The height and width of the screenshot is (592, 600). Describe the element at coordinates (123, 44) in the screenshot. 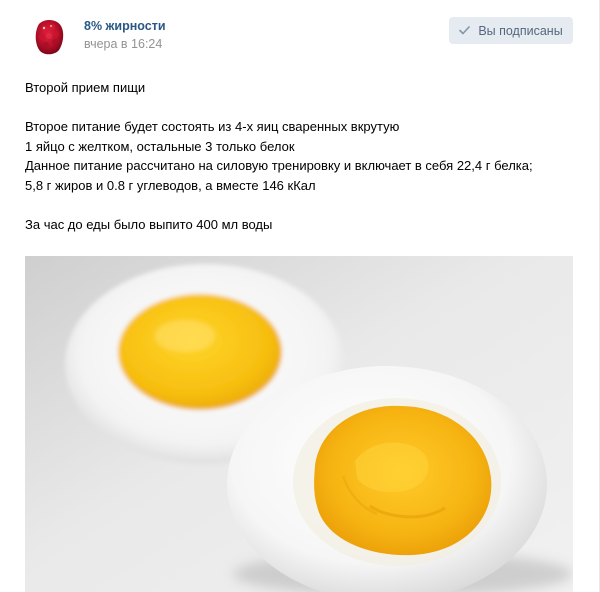

I see `post-date: вчера в 16:24` at that location.